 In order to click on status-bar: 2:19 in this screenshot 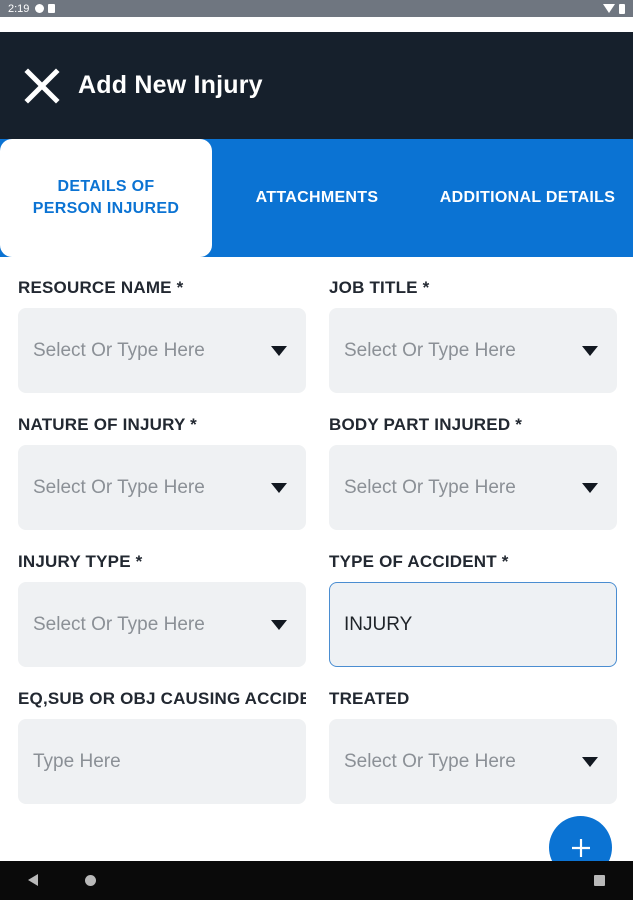, I will do `click(316, 8)`.